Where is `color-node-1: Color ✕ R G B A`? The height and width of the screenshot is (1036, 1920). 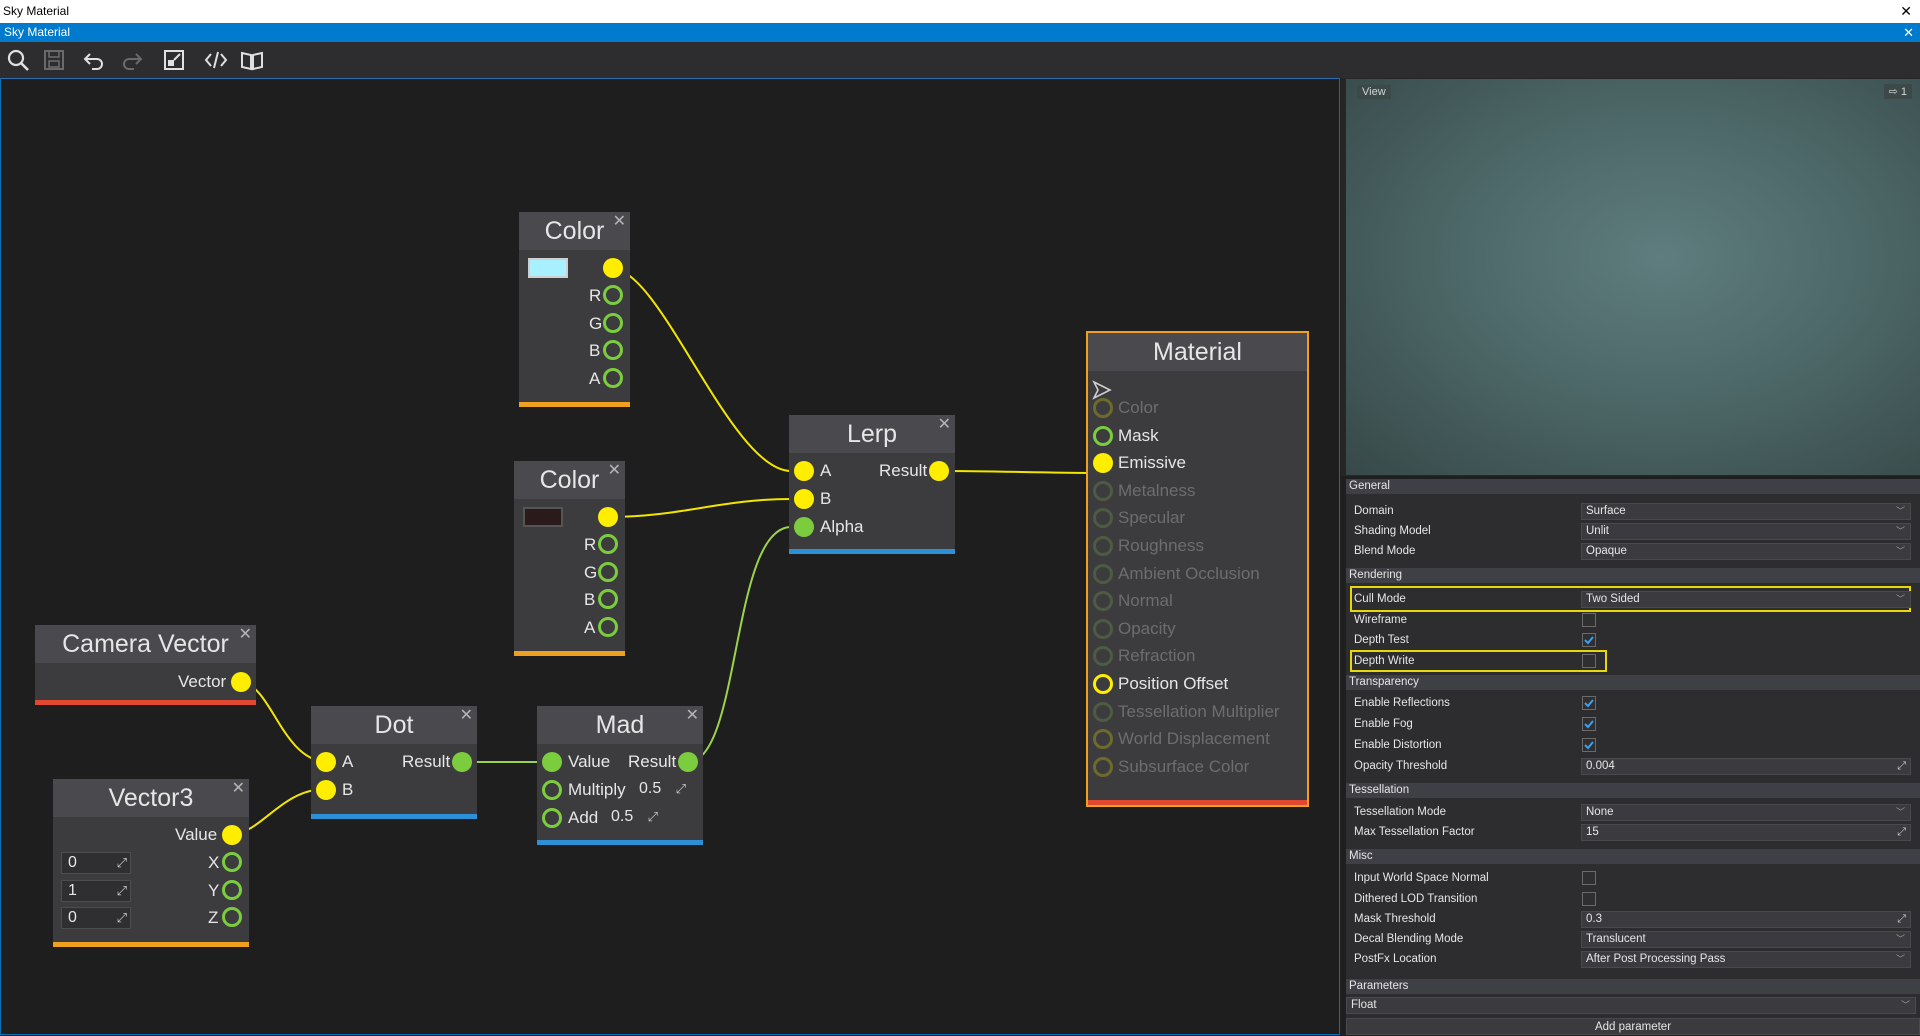
color-node-1: Color ✕ R G B A is located at coordinates (574, 309).